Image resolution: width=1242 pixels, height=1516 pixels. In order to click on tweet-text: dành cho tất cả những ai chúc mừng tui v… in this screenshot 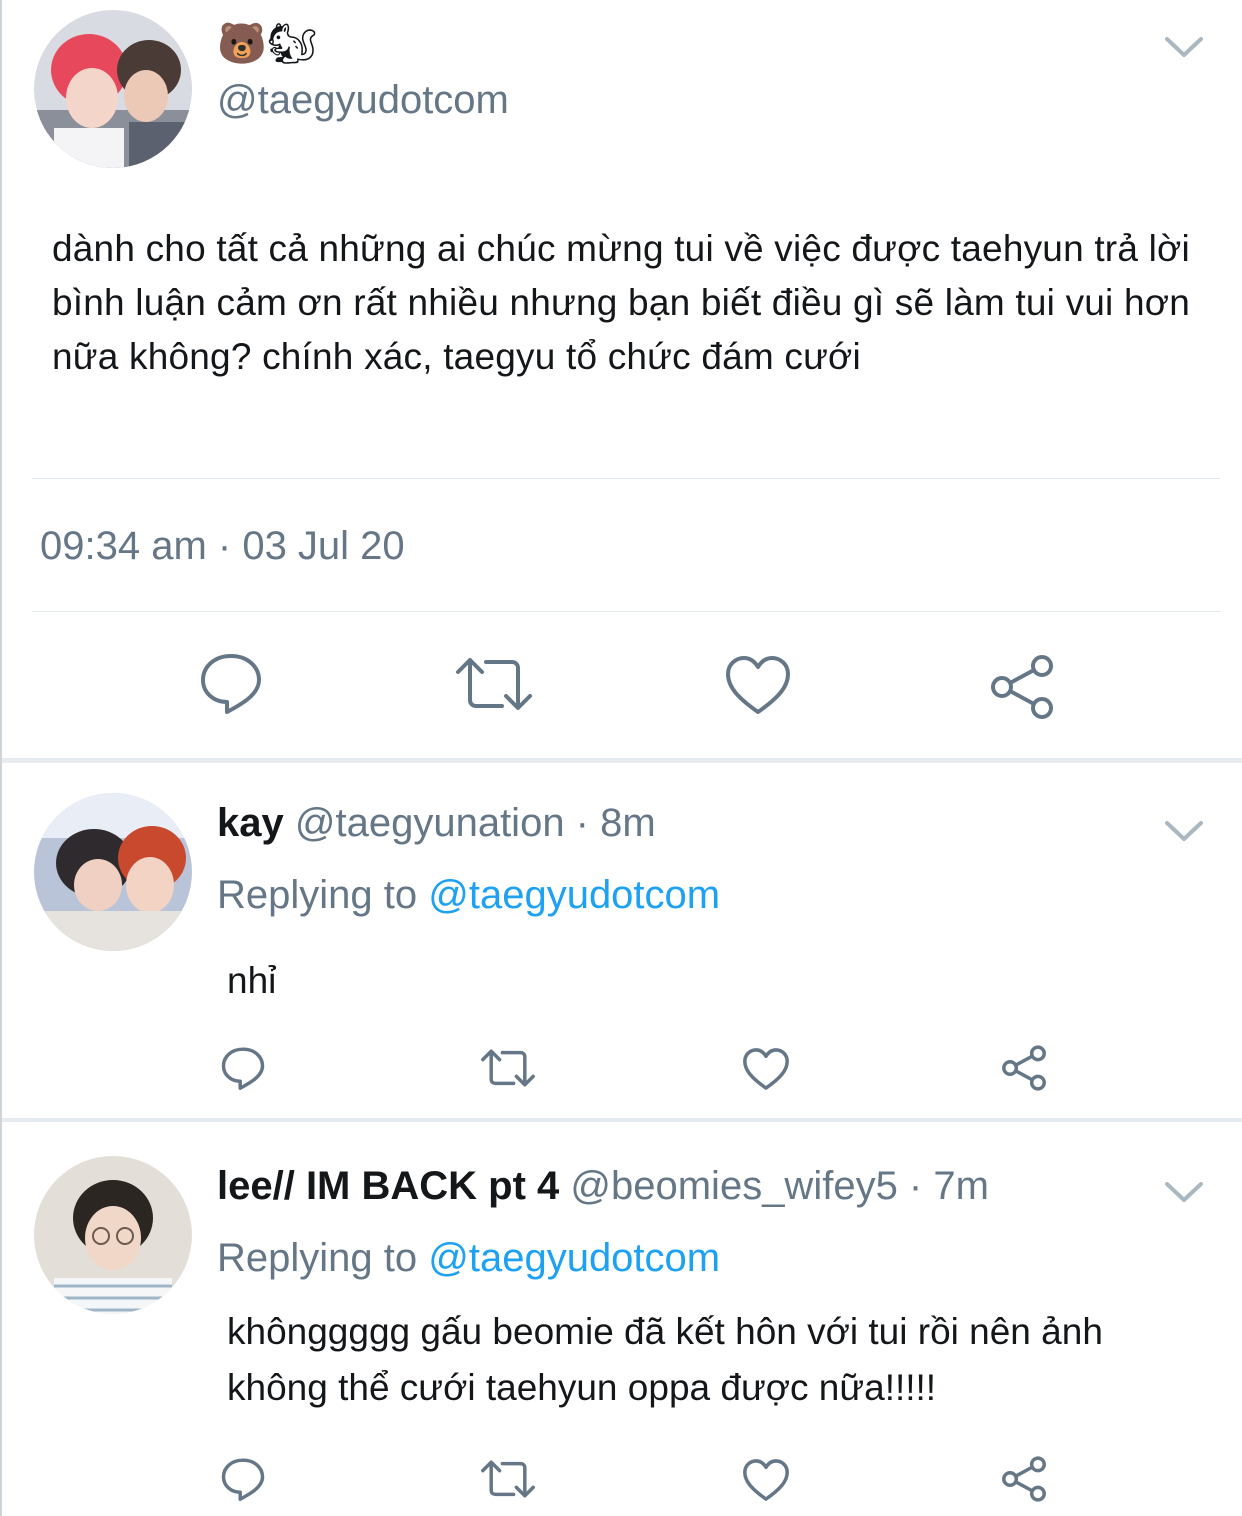, I will do `click(621, 302)`.